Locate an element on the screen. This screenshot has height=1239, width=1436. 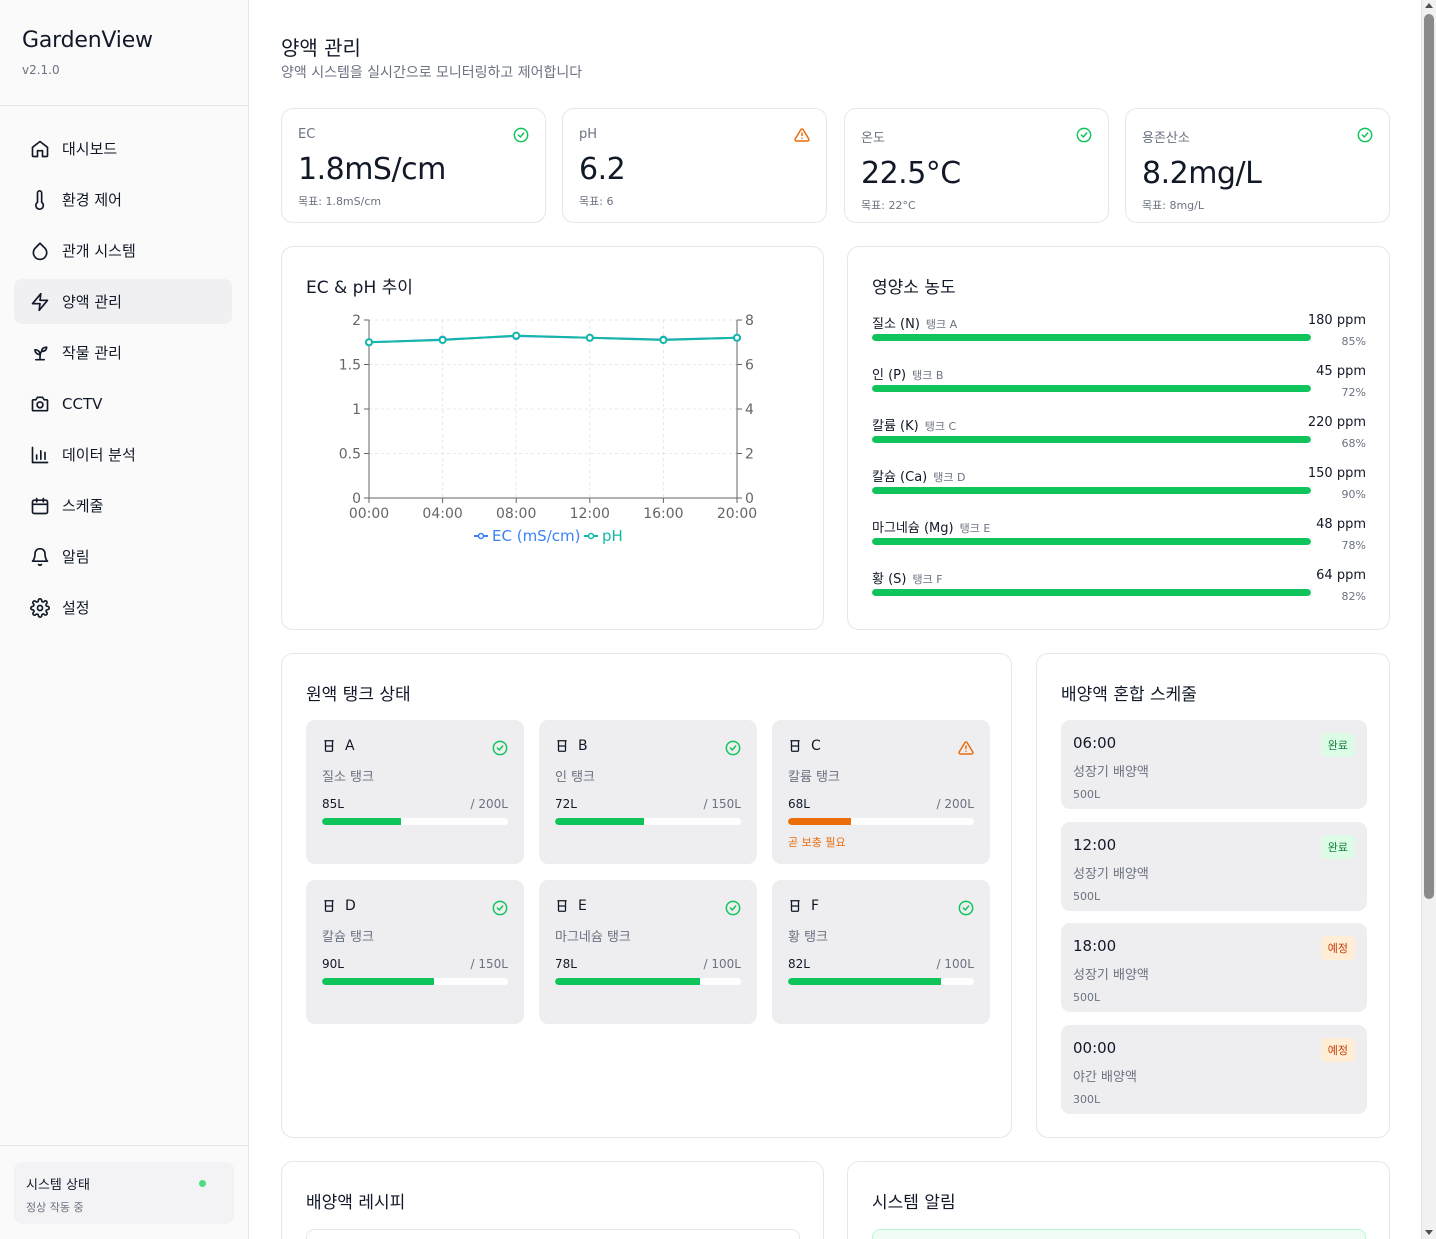
app-version: v2.1.0 is located at coordinates (41, 70).